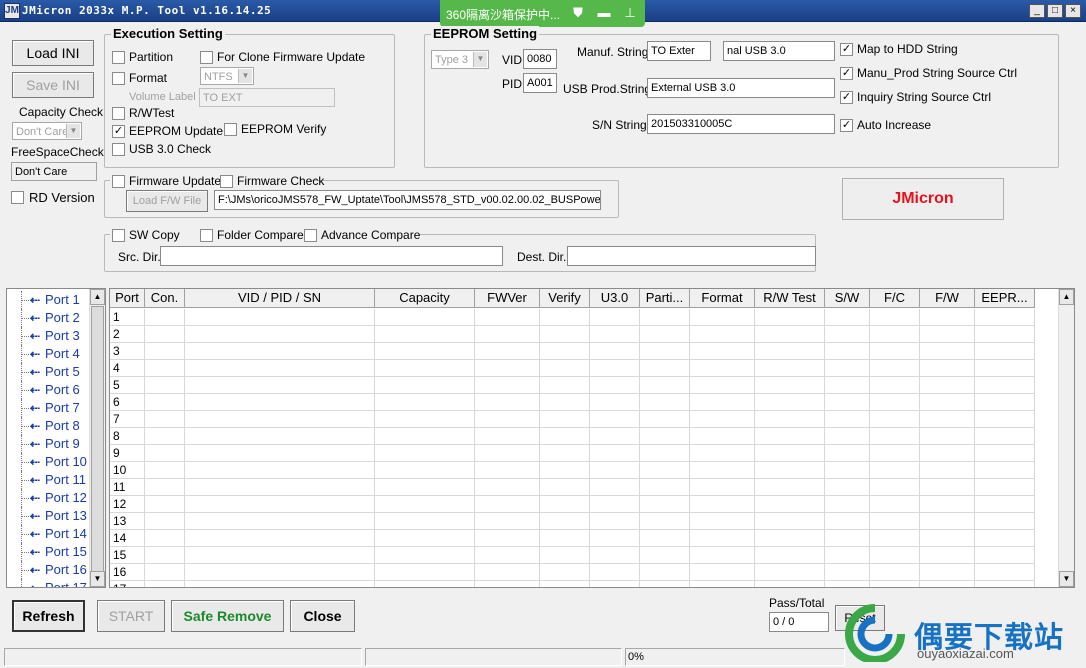 The image size is (1086, 668). Describe the element at coordinates (540, 83) in the screenshot. I see `pid-input: A001` at that location.